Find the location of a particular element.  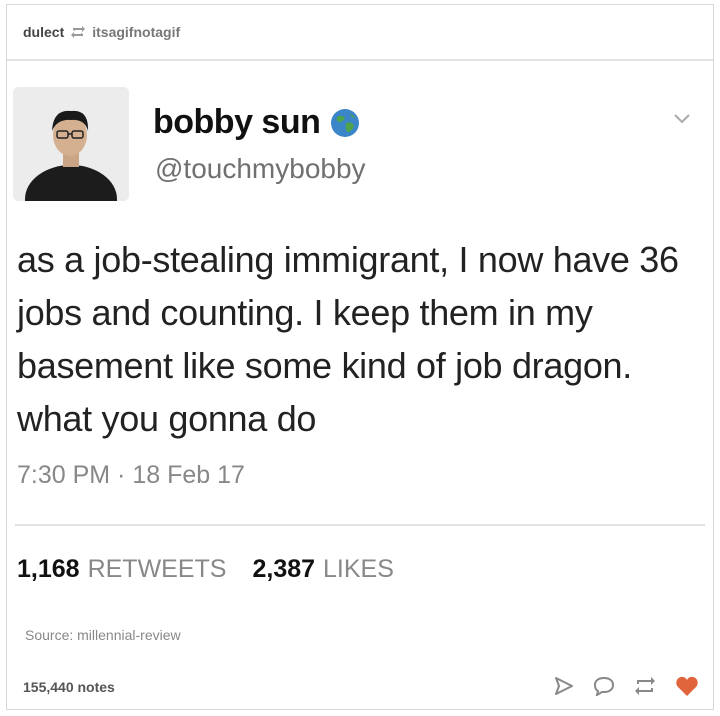

tweet-display-name: bobby sun is located at coordinates (256, 122).